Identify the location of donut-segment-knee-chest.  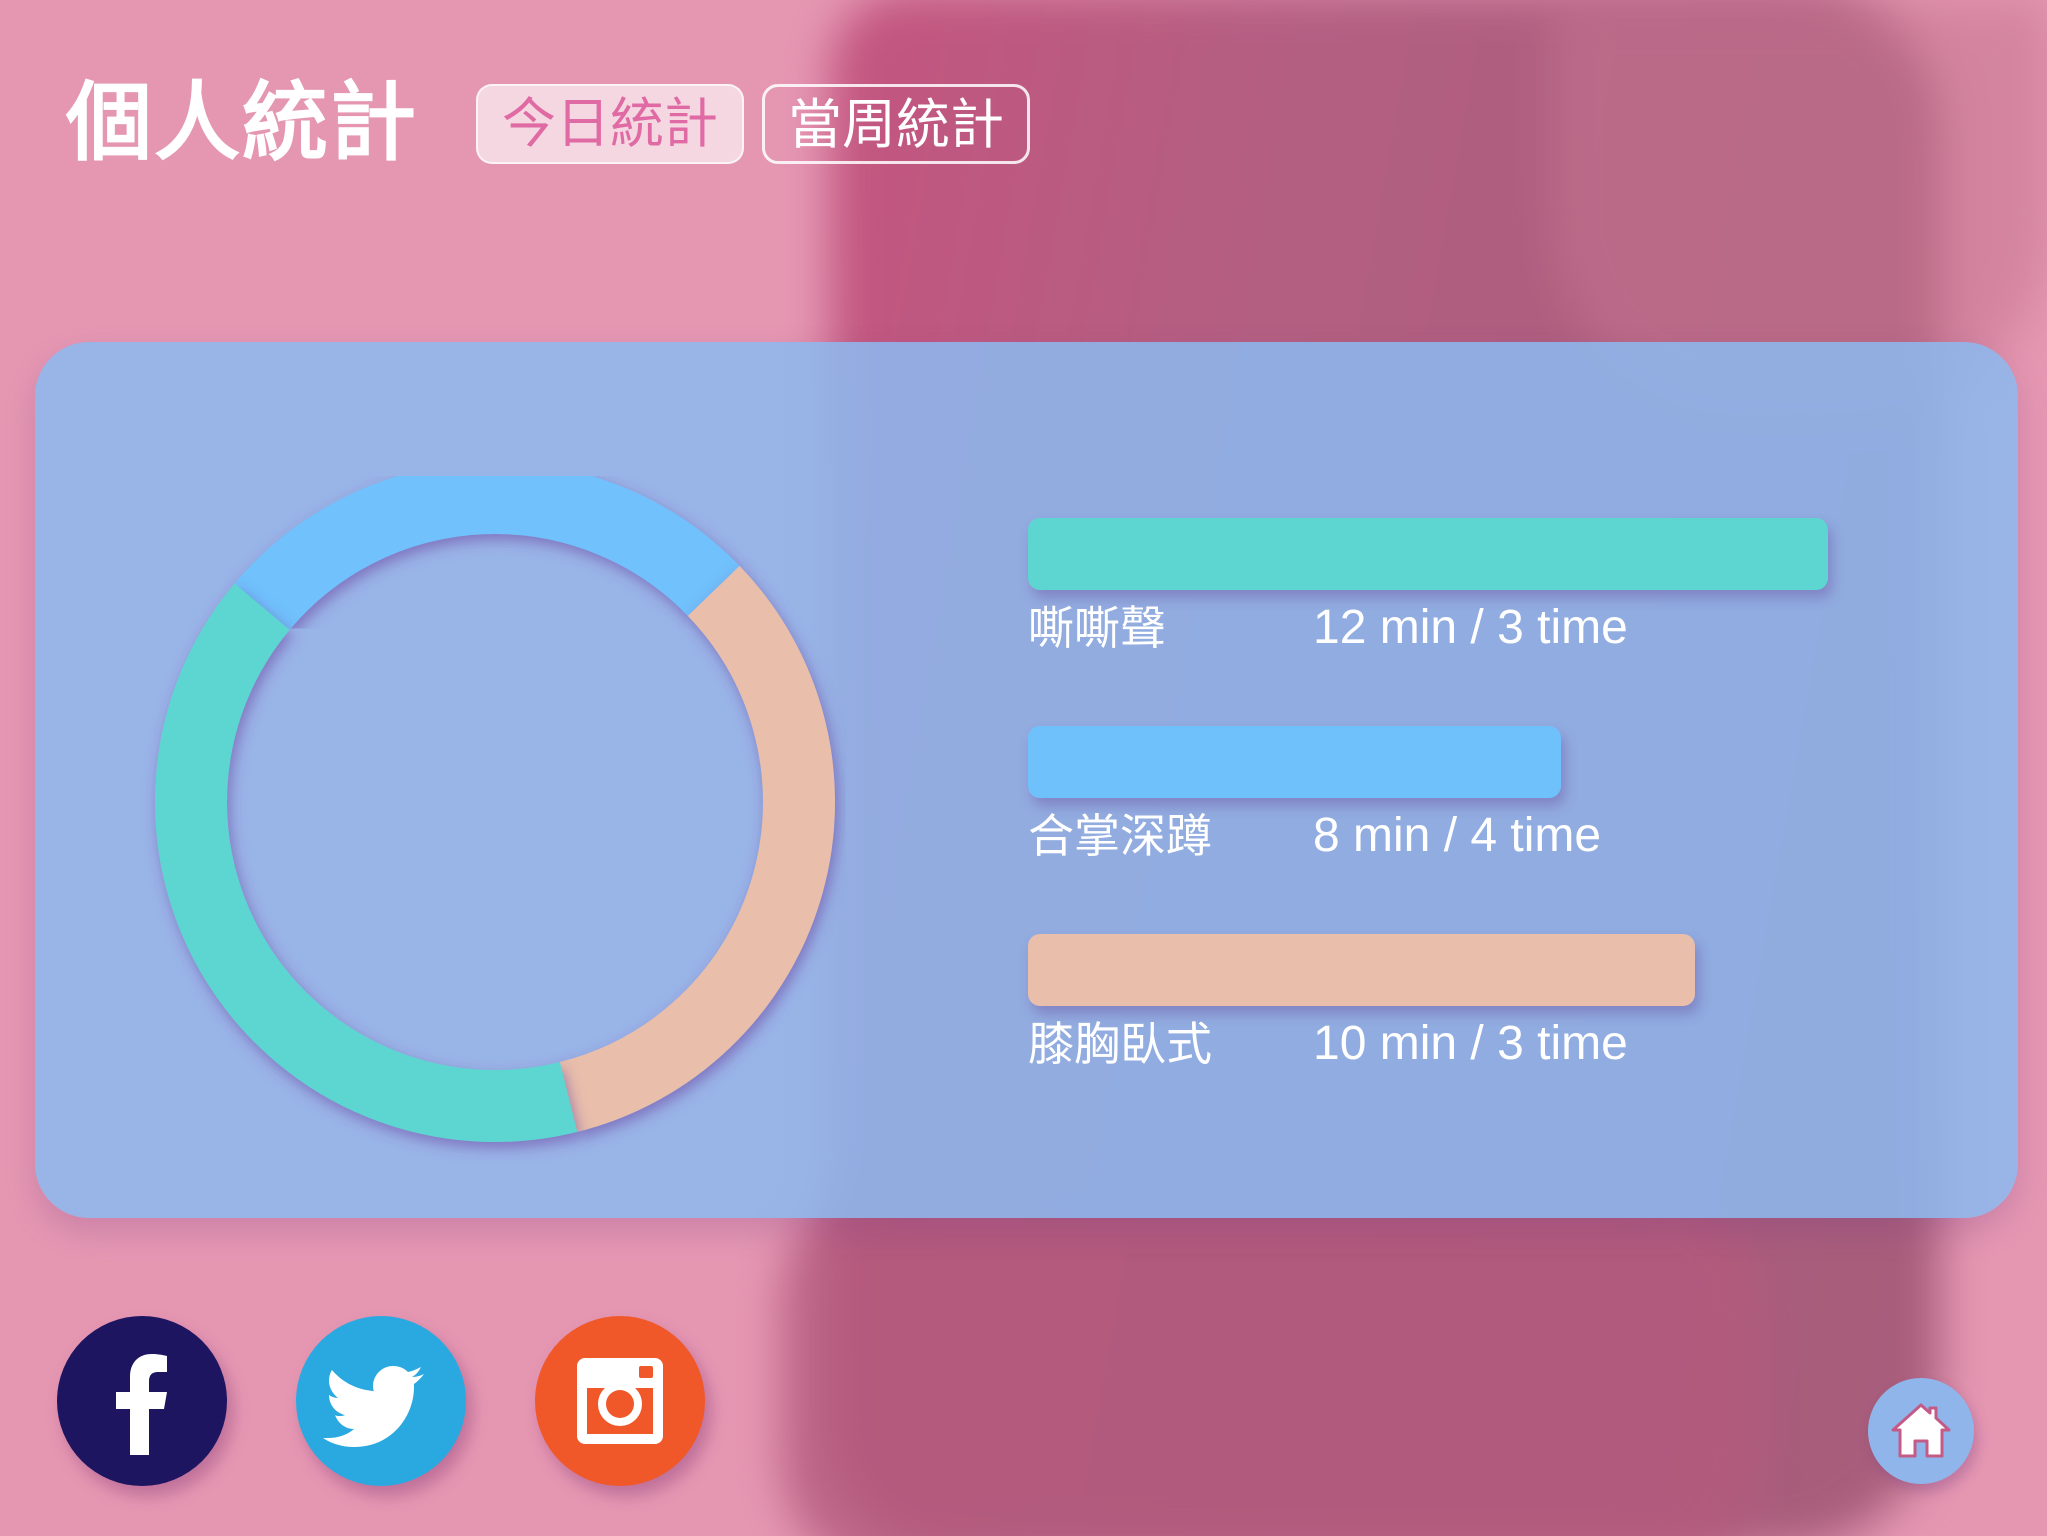
(697, 848).